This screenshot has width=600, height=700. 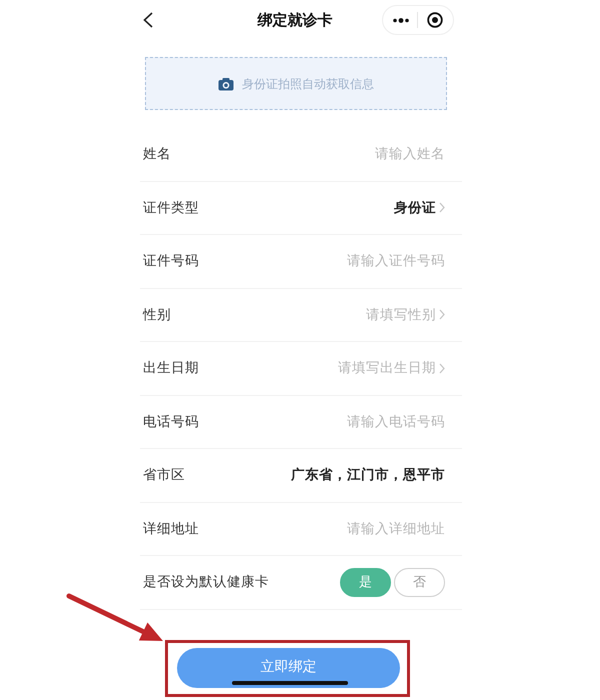 I want to click on option-button: 是, so click(x=365, y=582).